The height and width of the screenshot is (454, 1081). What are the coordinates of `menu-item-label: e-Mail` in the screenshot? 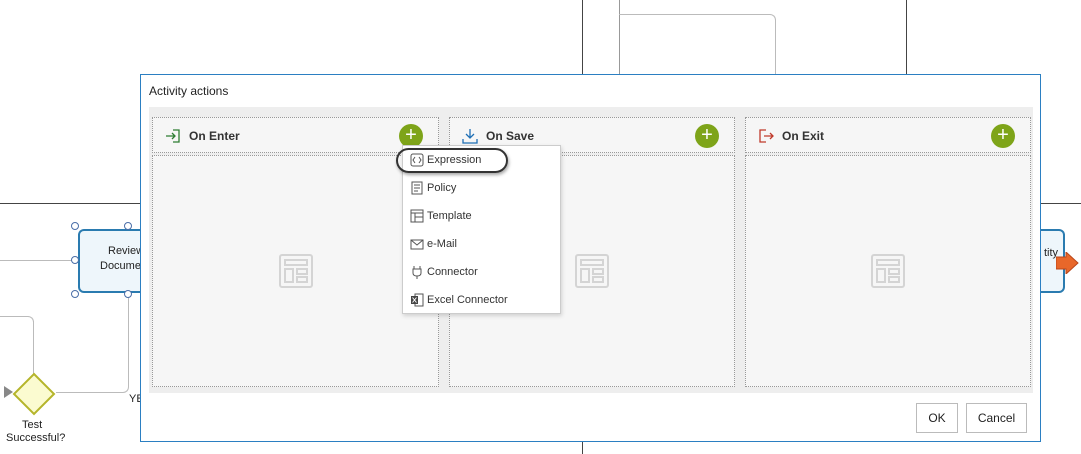 It's located at (442, 244).